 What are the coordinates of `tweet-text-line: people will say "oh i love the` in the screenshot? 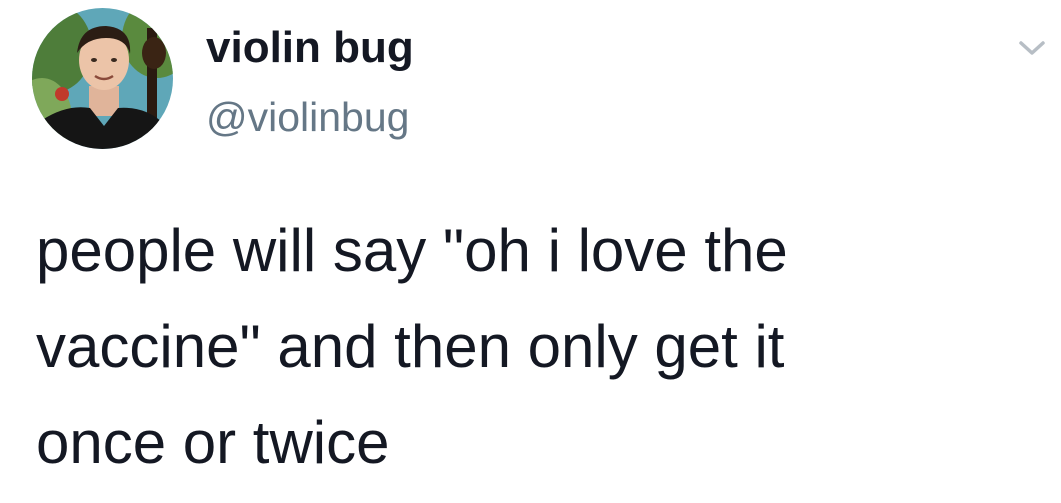 It's located at (412, 250).